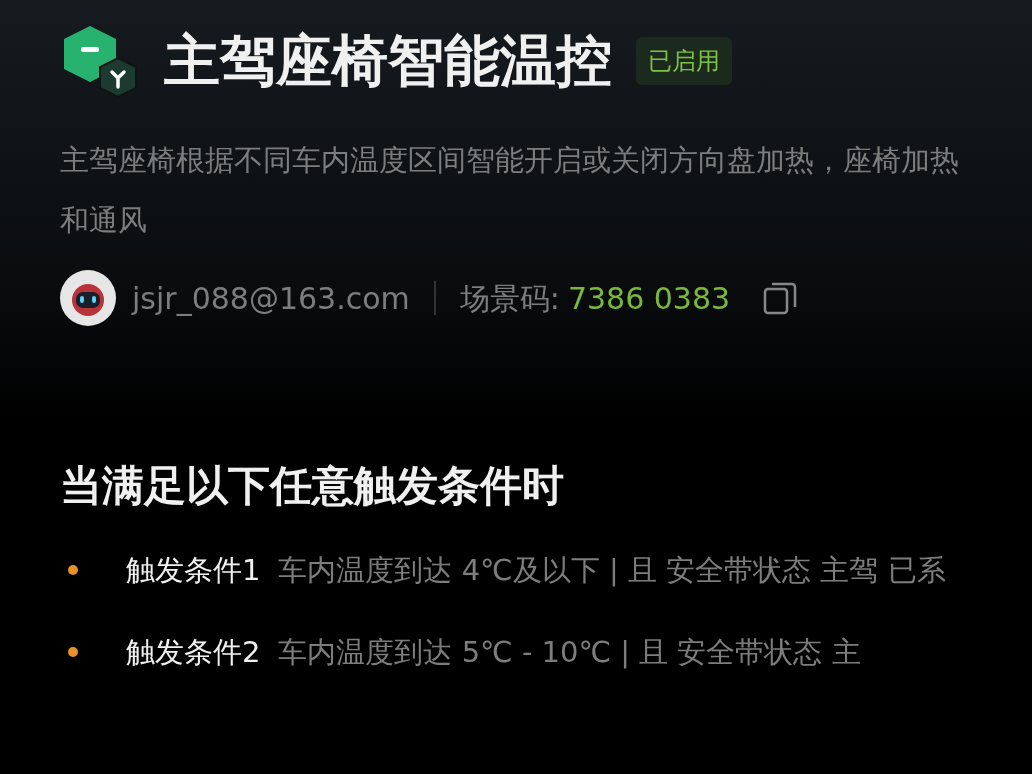 The height and width of the screenshot is (774, 1032). I want to click on author-email: jsjr_088@163.com, so click(271, 298).